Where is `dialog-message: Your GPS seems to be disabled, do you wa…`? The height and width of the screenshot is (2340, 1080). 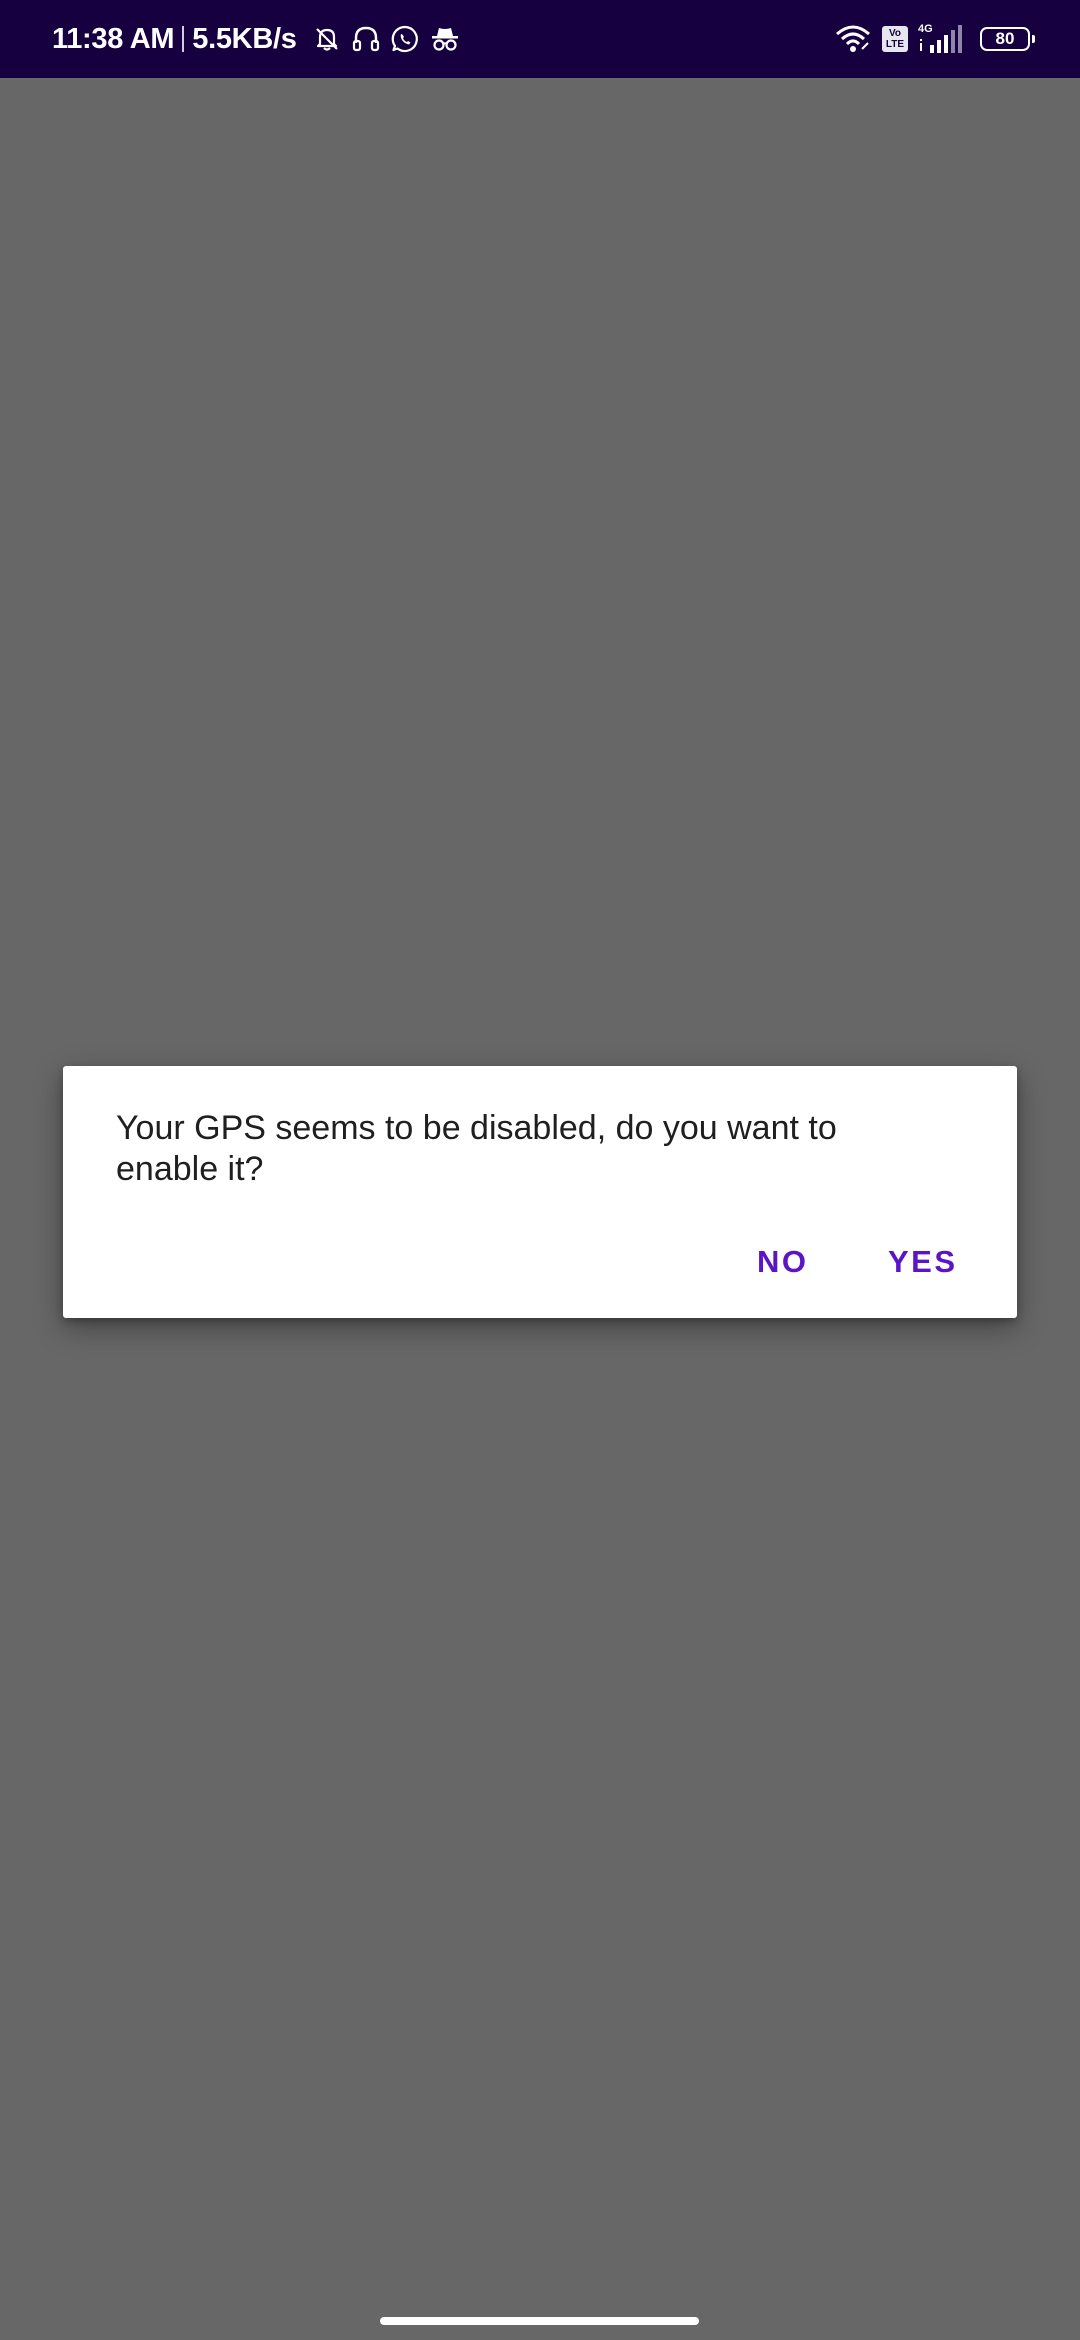
dialog-message: Your GPS seems to be disabled, do you wa… is located at coordinates (476, 1148).